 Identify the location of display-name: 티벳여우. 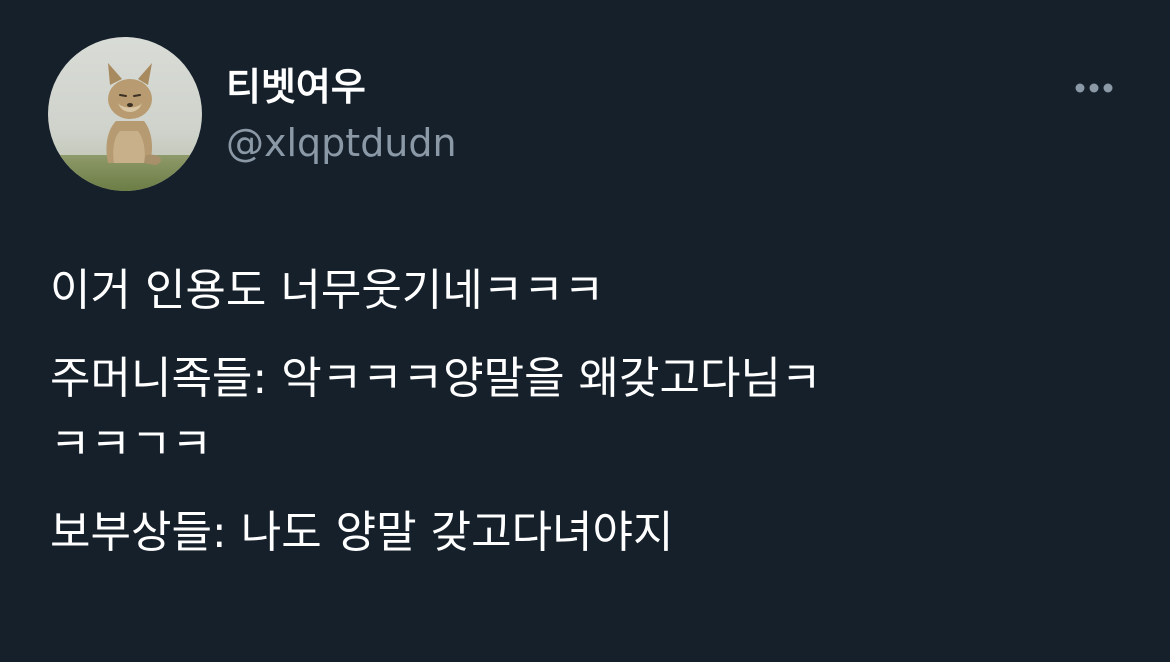
(296, 87).